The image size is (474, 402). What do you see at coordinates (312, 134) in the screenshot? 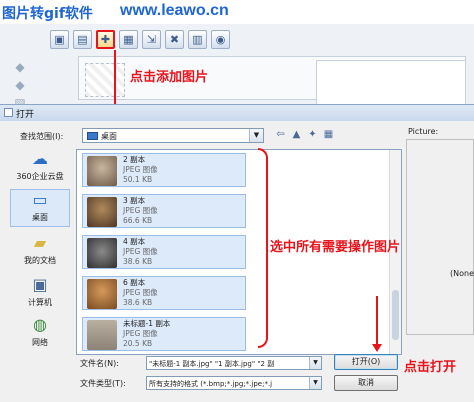
I see `new-folder-icon: ✦` at bounding box center [312, 134].